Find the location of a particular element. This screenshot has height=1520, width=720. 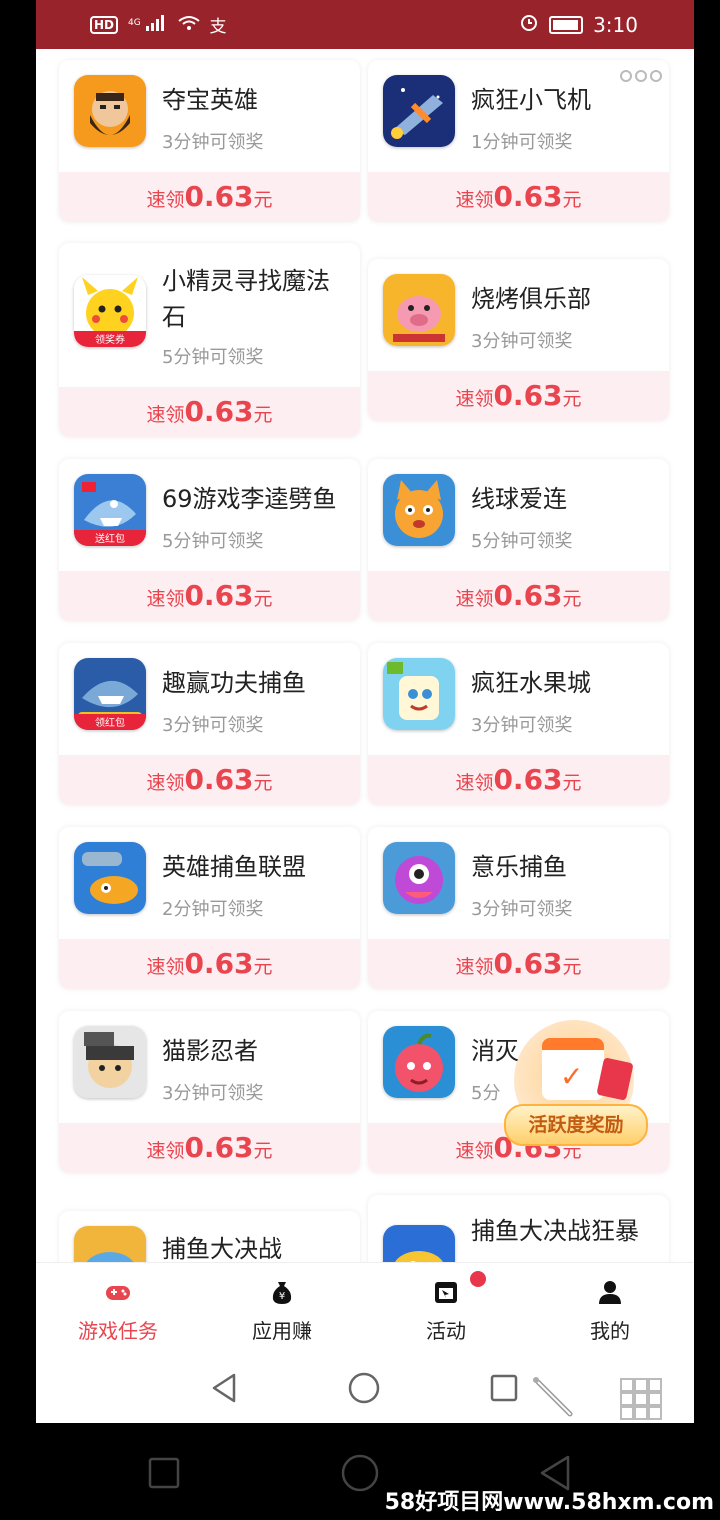

status-bar: HD 4G 支 3:10 is located at coordinates (365, 24).